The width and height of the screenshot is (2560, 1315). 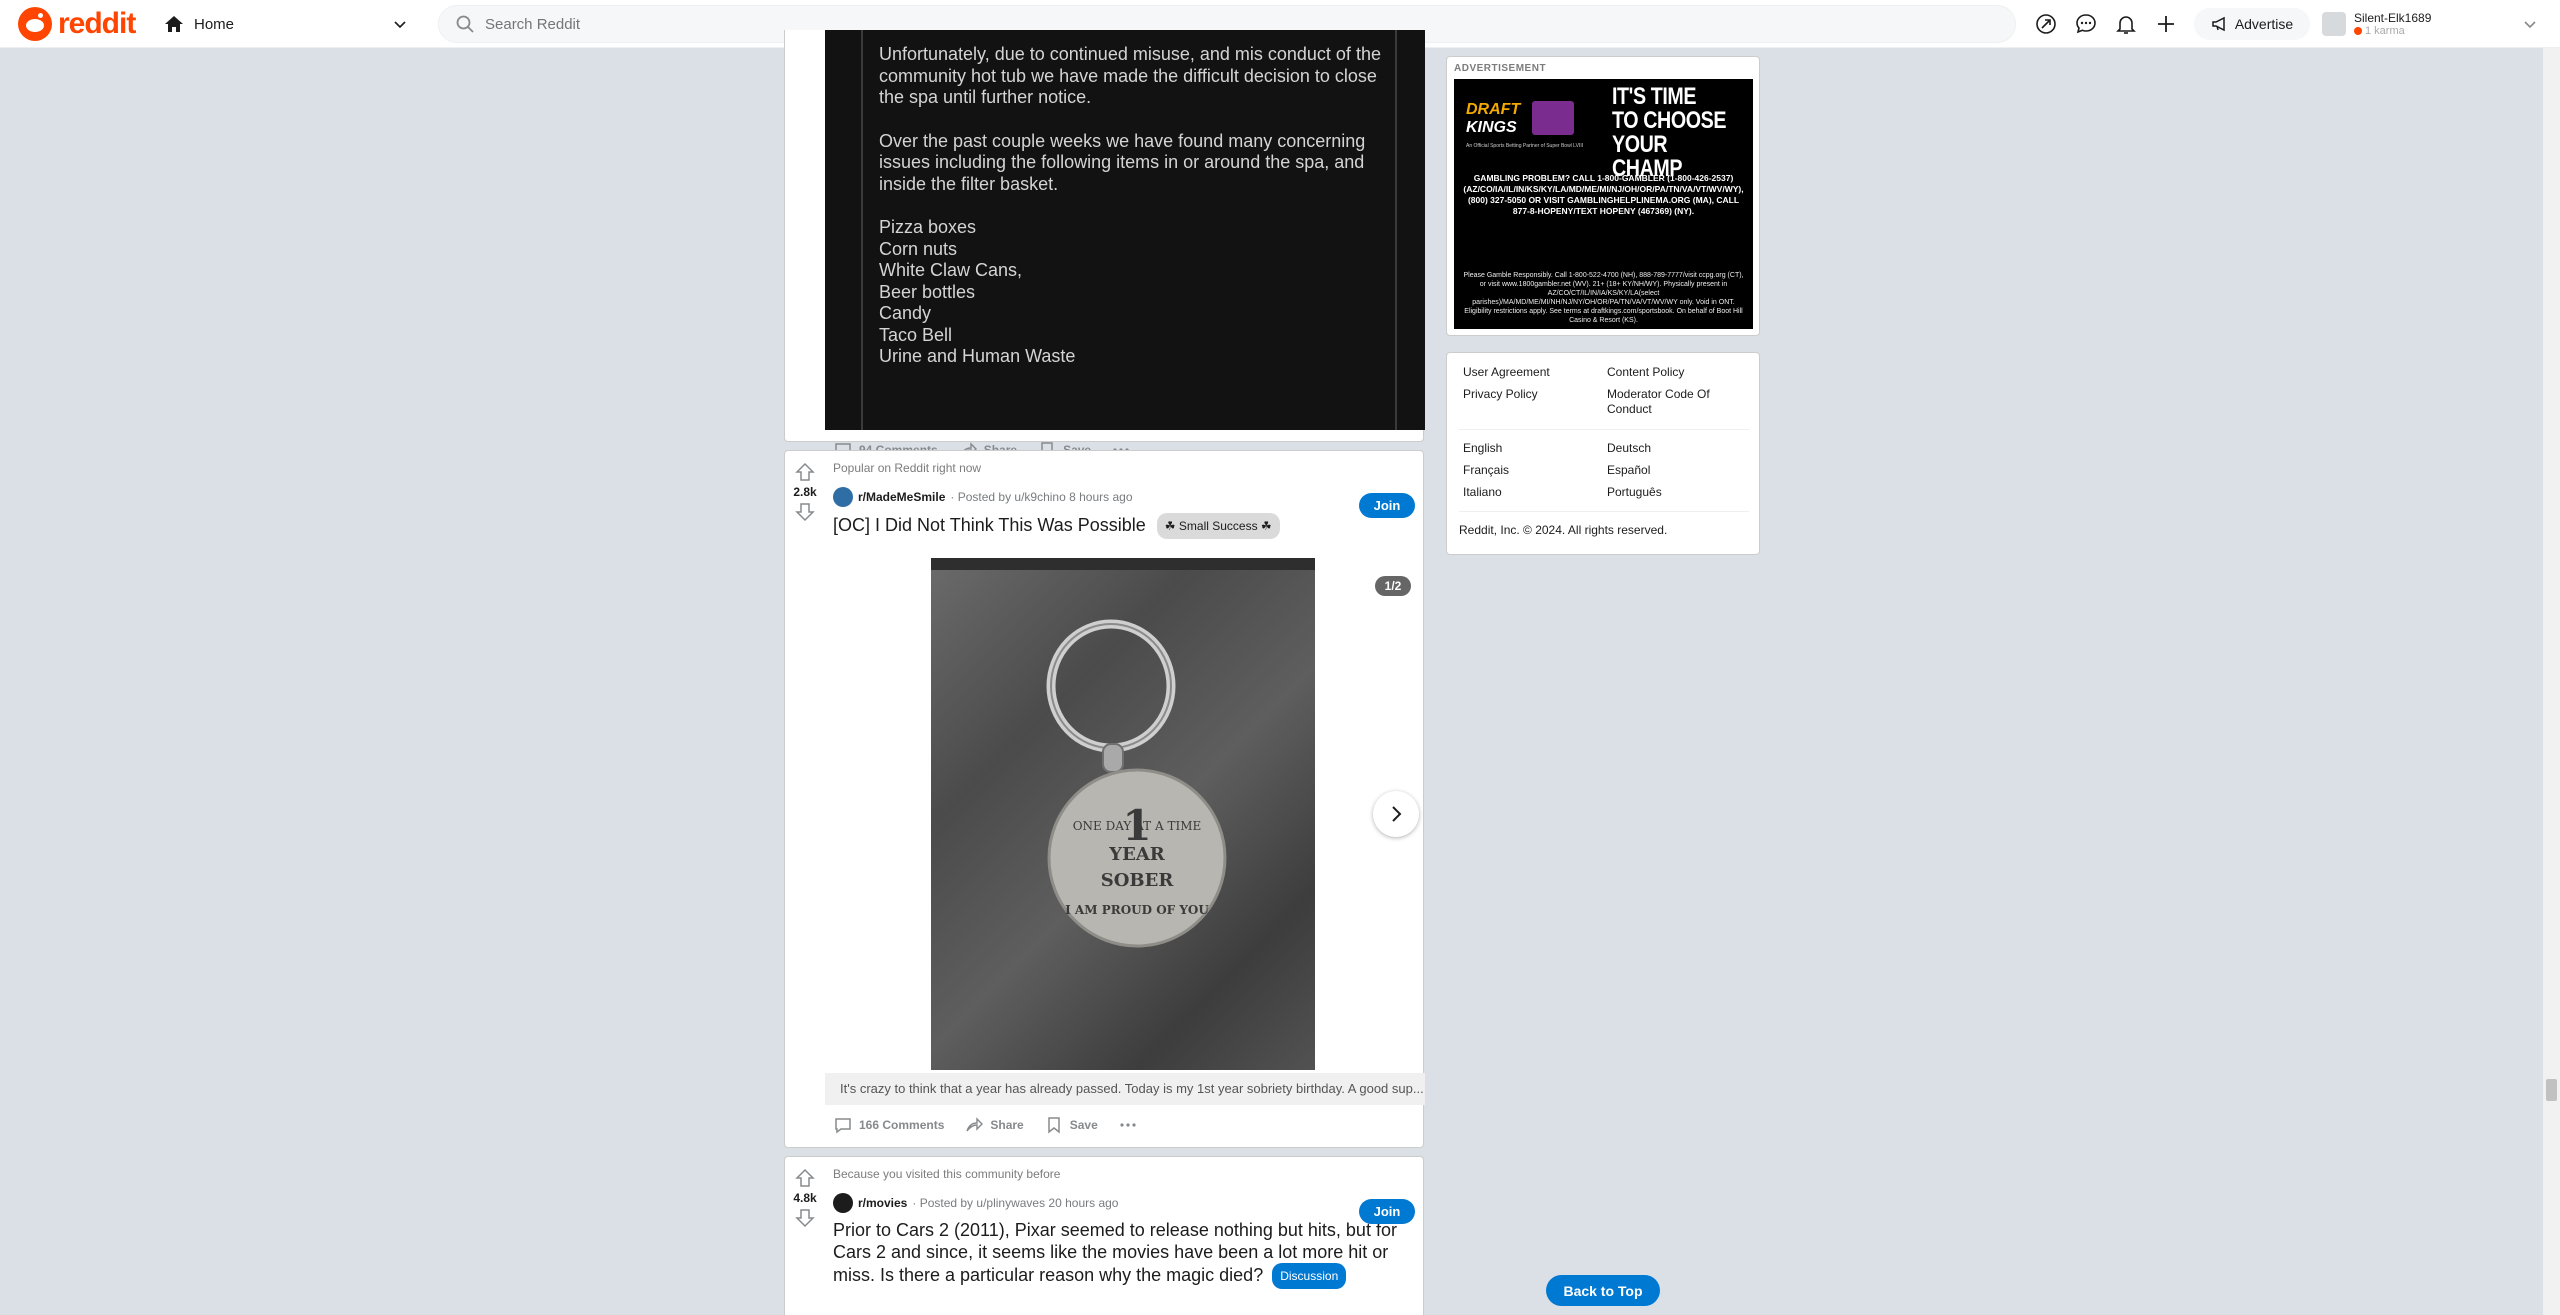 What do you see at coordinates (1218, 526) in the screenshot?
I see `post-flair: ☘ Small Success ☘` at bounding box center [1218, 526].